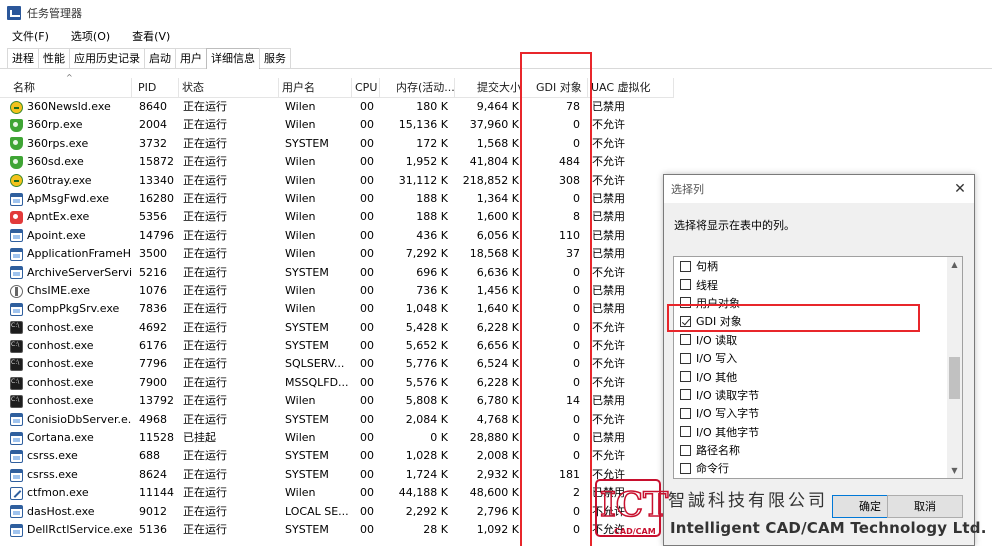 This screenshot has height=546, width=992. I want to click on column-option: I/O 其他字节, so click(818, 432).